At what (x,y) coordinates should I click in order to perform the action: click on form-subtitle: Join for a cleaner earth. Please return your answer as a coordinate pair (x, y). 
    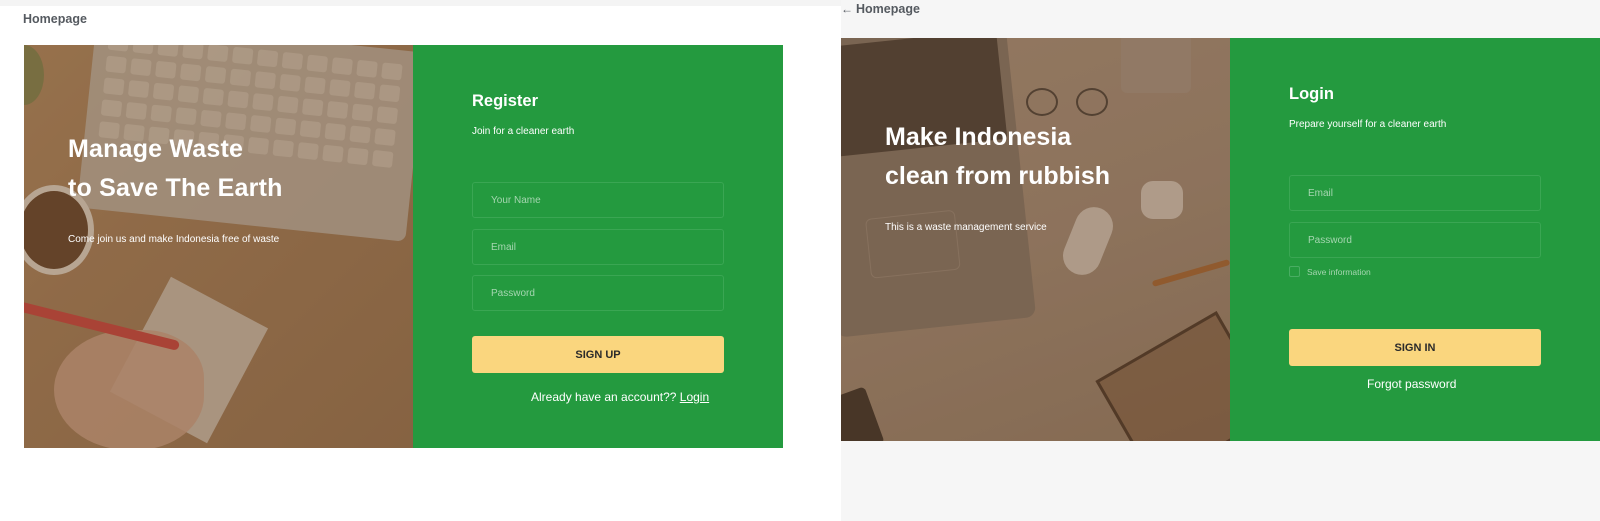
    Looking at the image, I should click on (523, 131).